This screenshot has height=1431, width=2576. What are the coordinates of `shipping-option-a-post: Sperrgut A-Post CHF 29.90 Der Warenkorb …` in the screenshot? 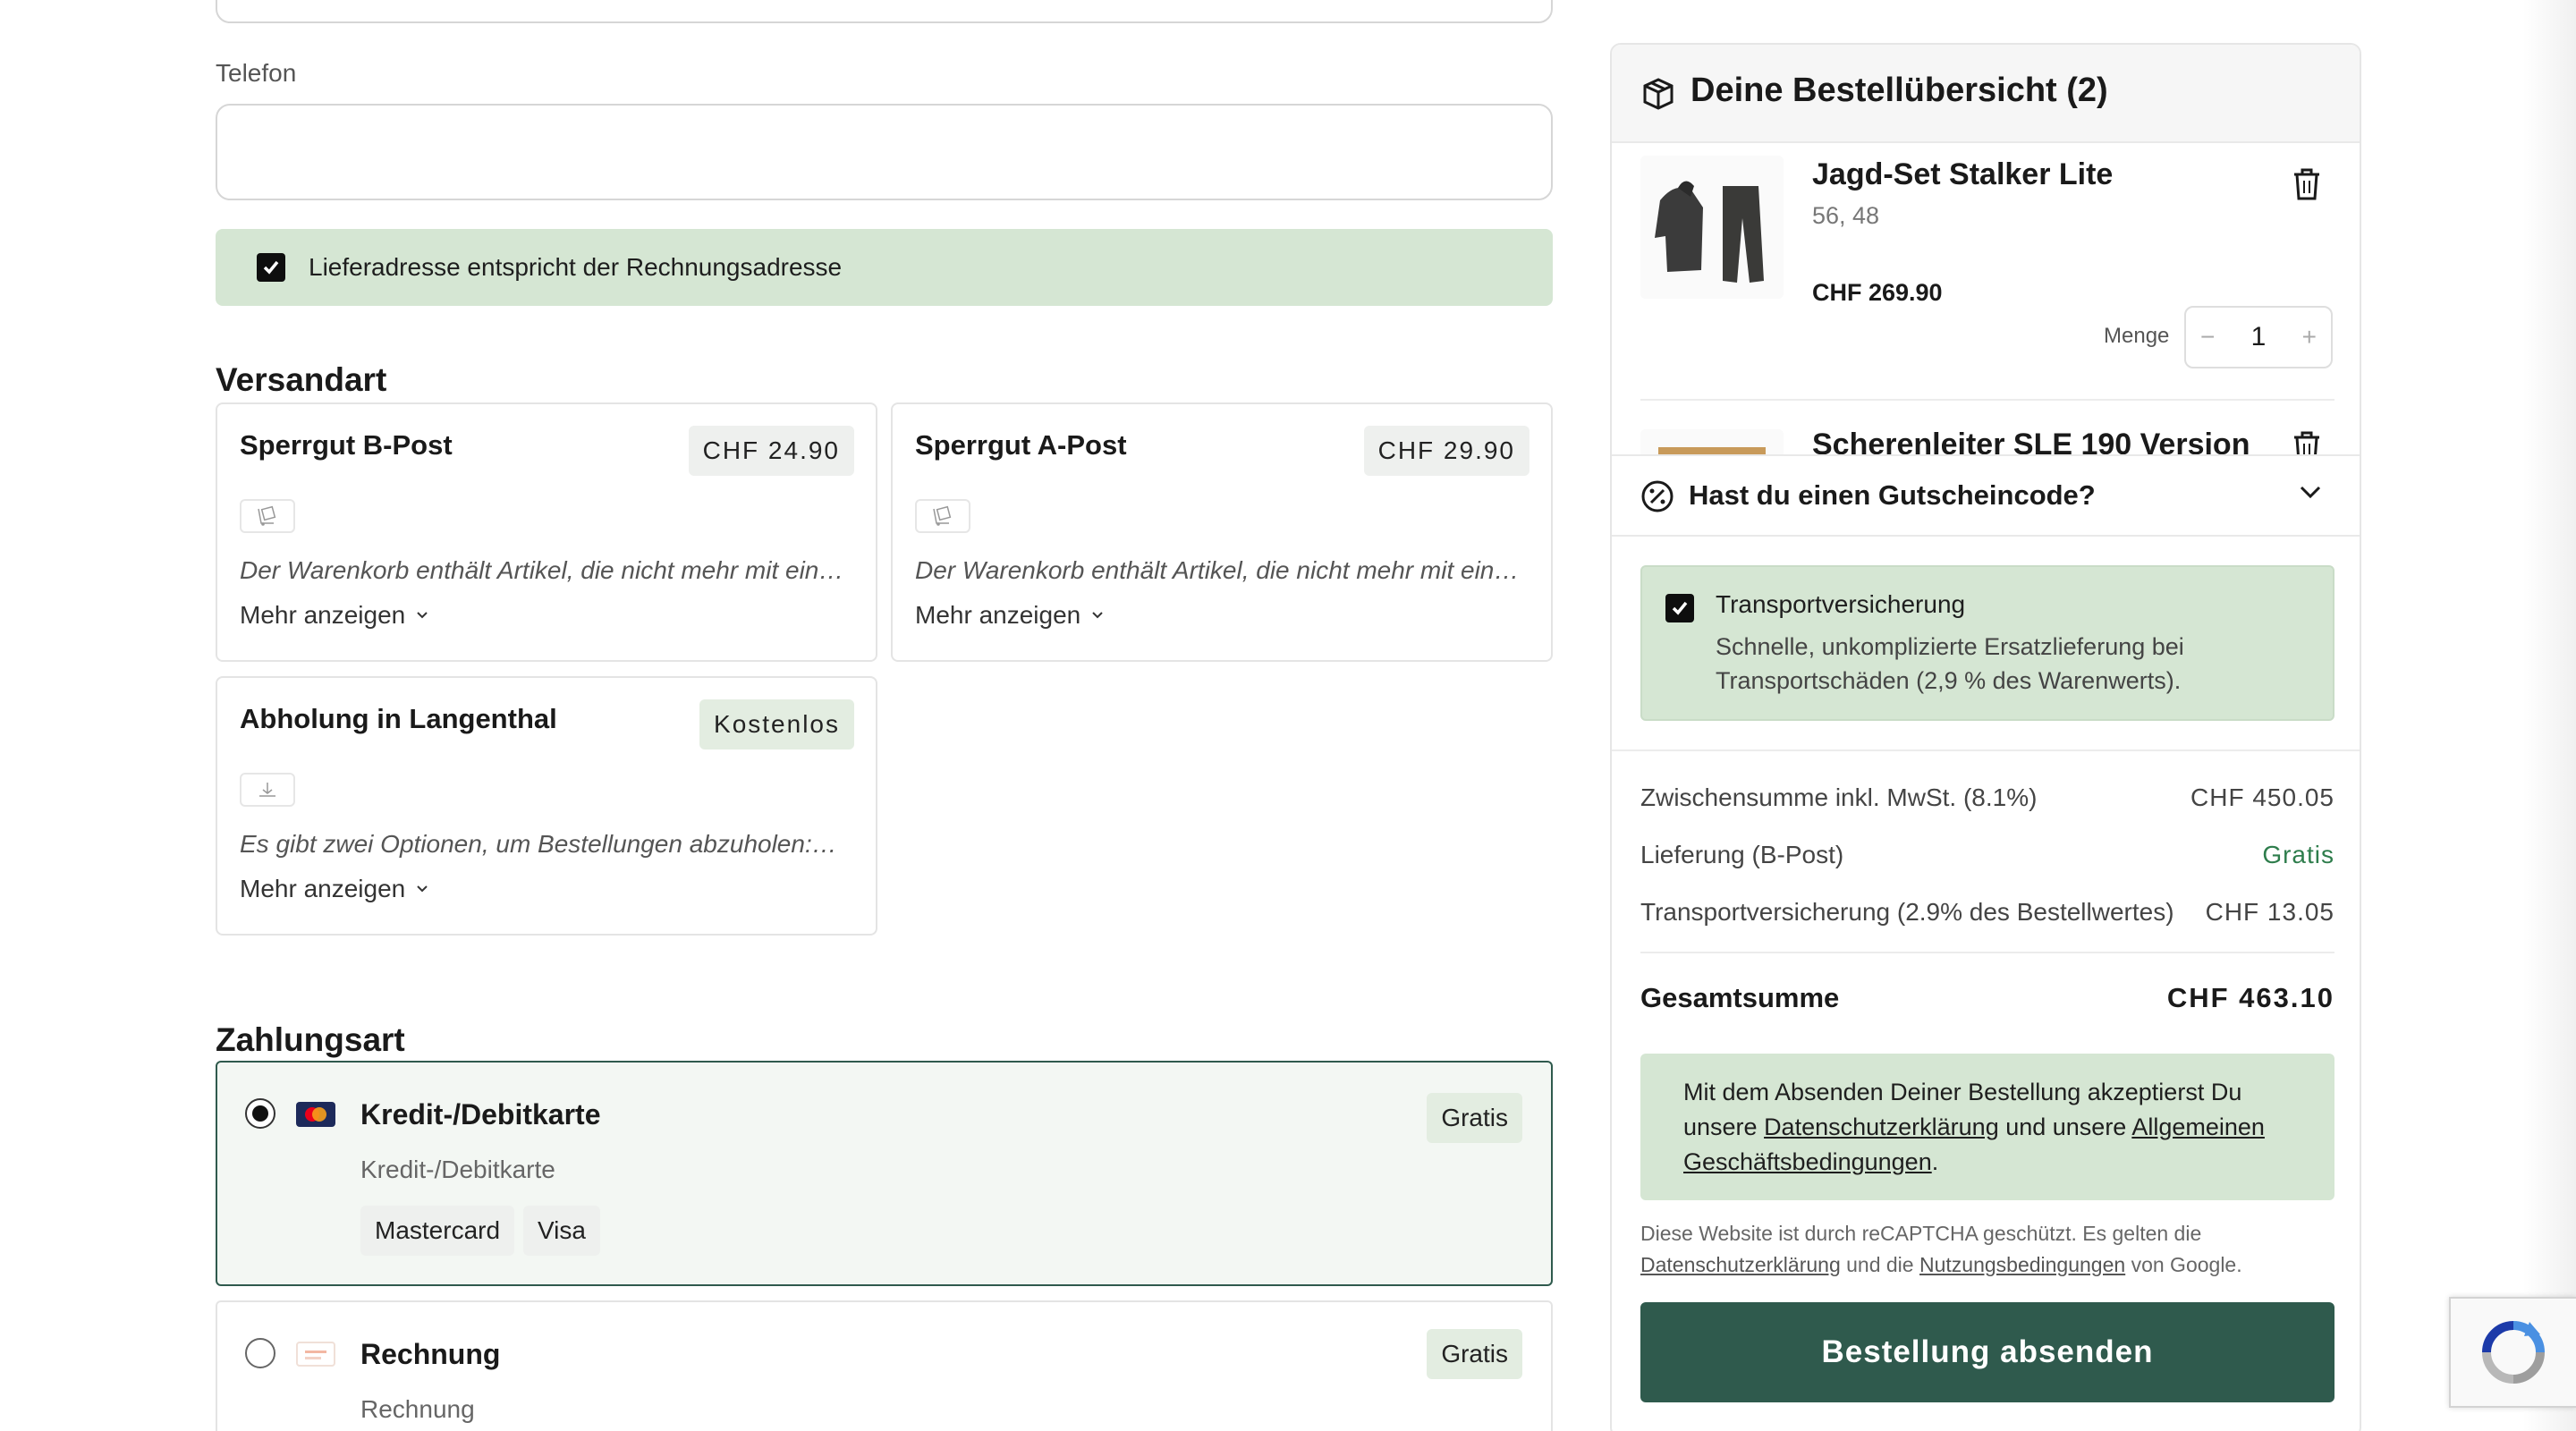 It's located at (1222, 532).